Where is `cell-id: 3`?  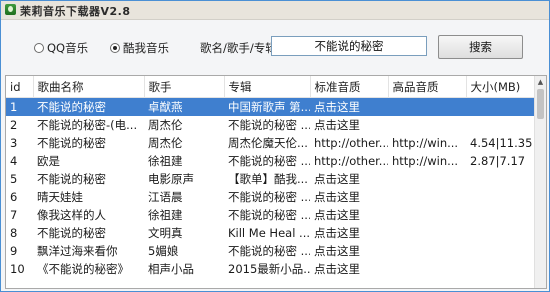
cell-id: 3 is located at coordinates (14, 143).